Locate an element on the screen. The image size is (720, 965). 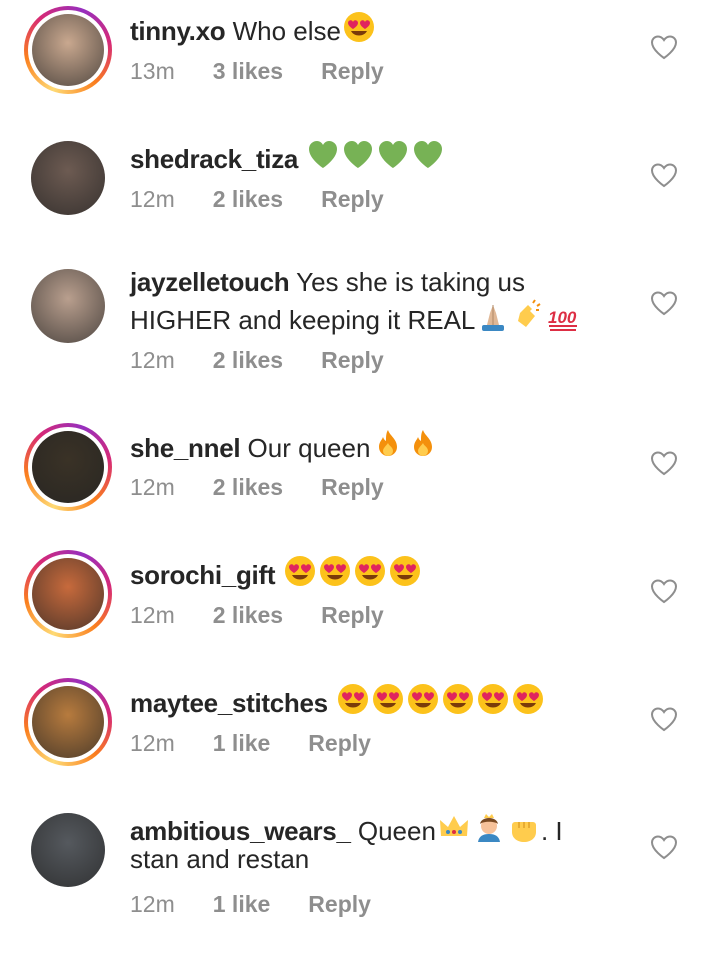
comment-username: ambitious_wears_ is located at coordinates (240, 831).